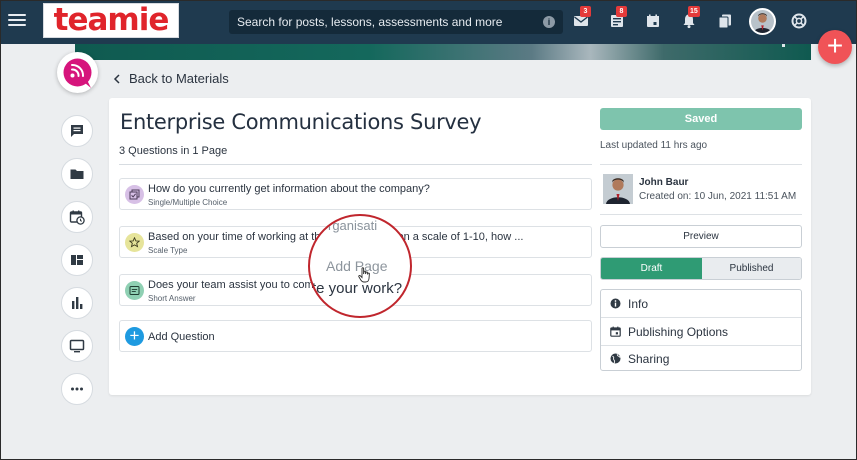 The height and width of the screenshot is (460, 857). Describe the element at coordinates (649, 358) in the screenshot. I see `menu-label: Sharing` at that location.